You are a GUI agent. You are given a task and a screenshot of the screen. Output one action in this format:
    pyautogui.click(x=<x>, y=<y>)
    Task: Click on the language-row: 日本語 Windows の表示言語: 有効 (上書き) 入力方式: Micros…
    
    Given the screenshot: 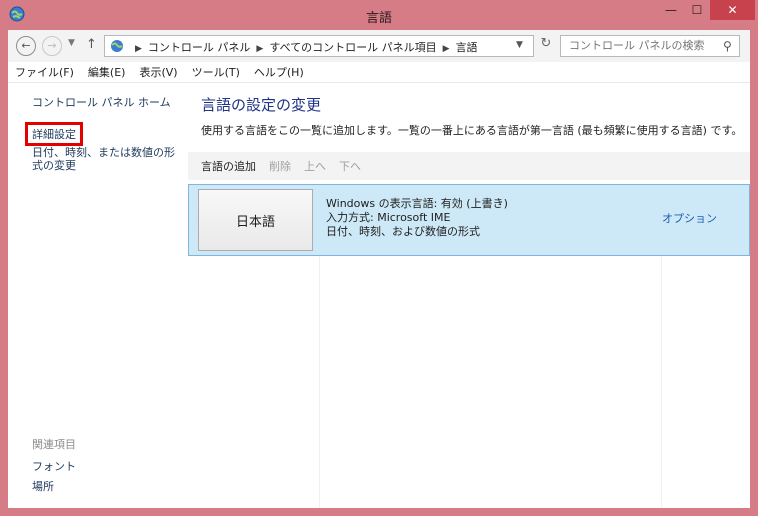 What is the action you would take?
    pyautogui.click(x=469, y=220)
    